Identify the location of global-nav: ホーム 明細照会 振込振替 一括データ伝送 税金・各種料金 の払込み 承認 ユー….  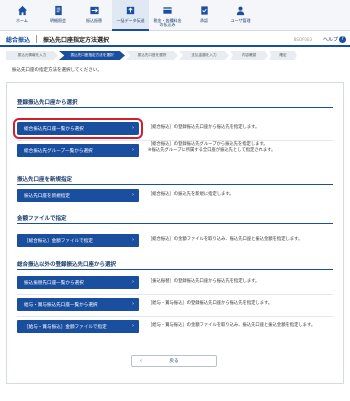
(175, 15).